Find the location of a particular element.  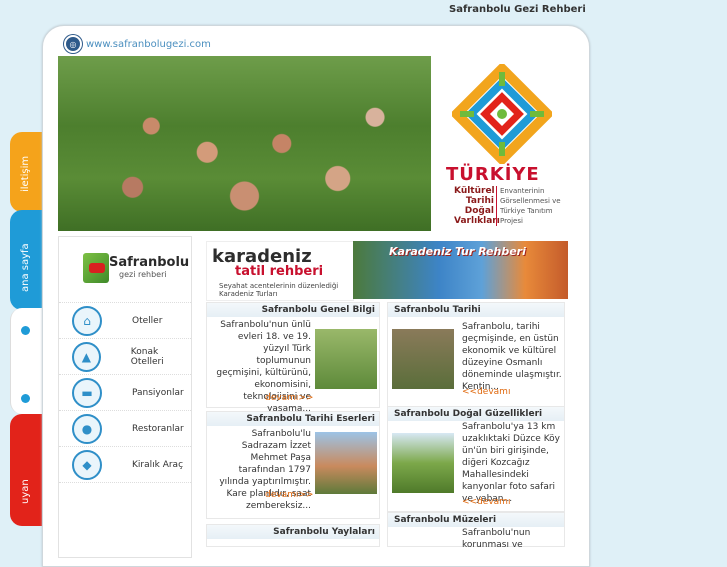

bed-icon: ▬ is located at coordinates (87, 393).